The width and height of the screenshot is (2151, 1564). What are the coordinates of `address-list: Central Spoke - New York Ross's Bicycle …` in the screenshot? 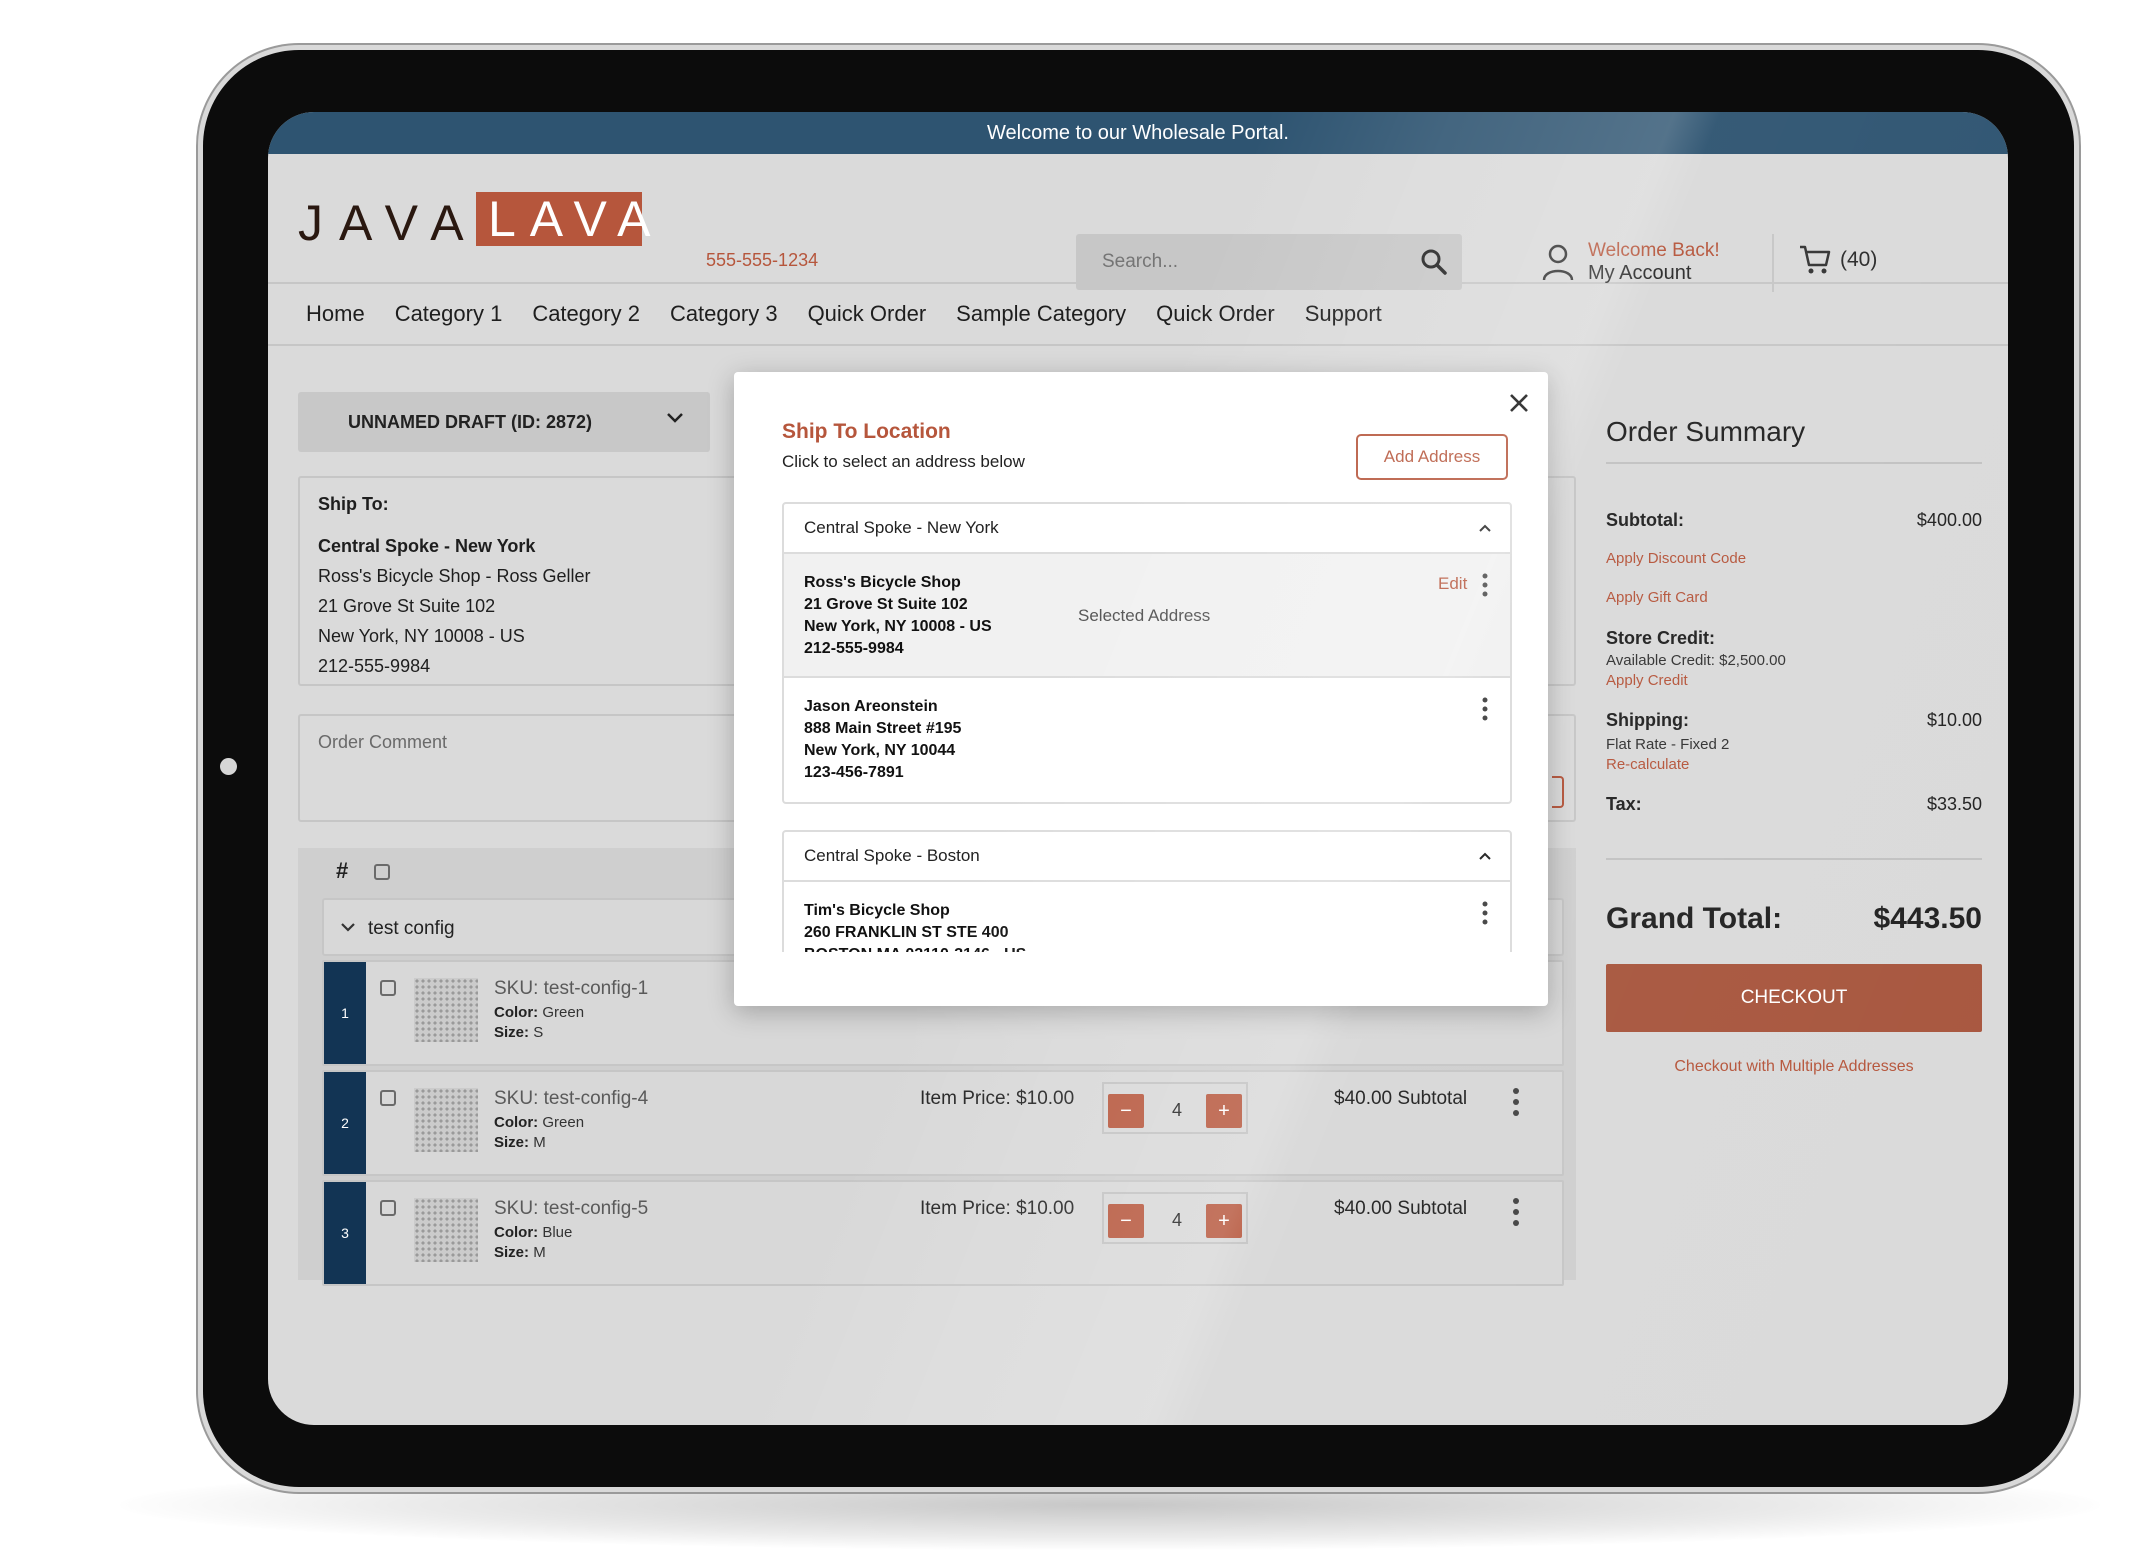 It's located at (1147, 727).